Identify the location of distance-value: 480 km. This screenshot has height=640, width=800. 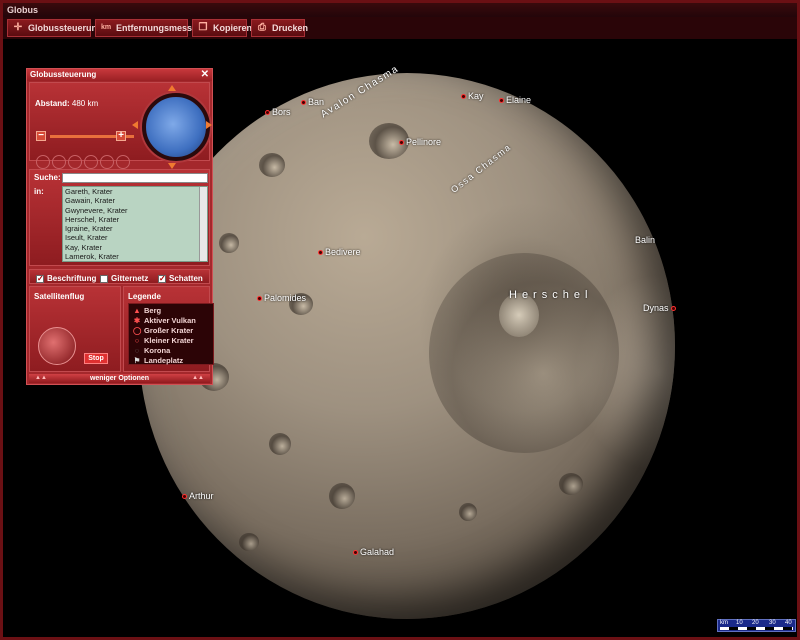
(85, 103).